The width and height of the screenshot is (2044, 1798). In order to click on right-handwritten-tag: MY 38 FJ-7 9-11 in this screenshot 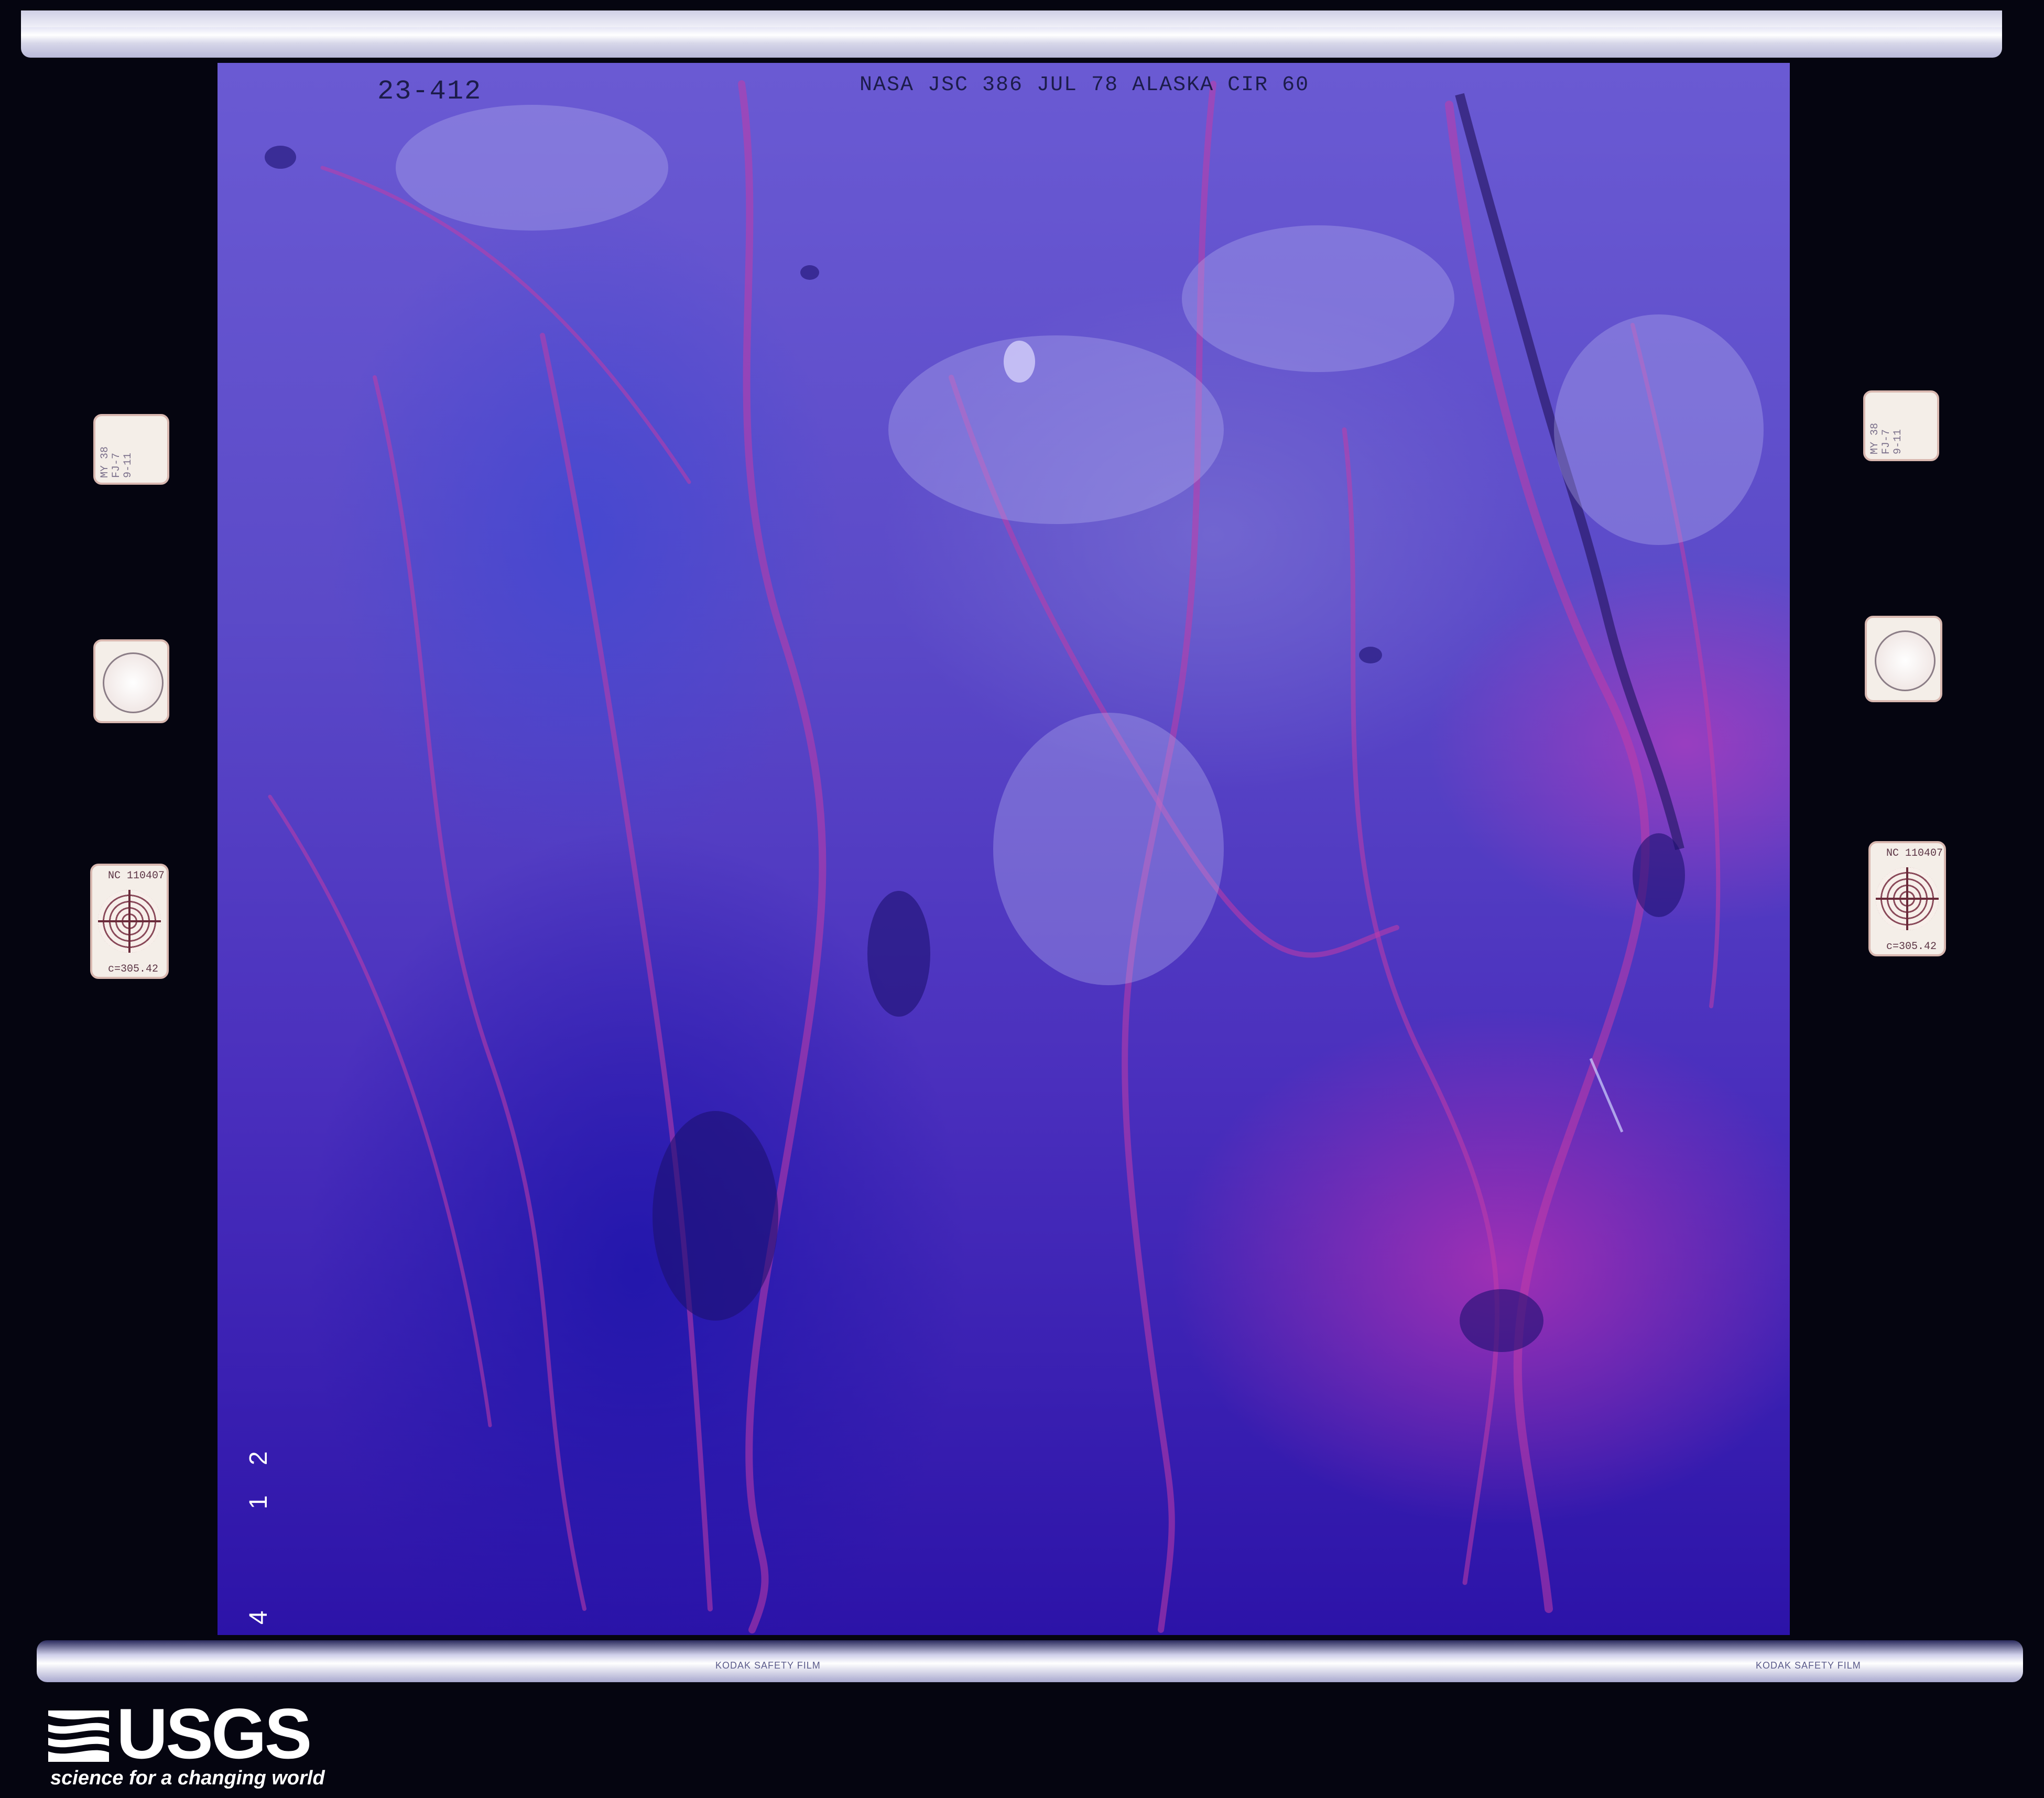, I will do `click(1901, 425)`.